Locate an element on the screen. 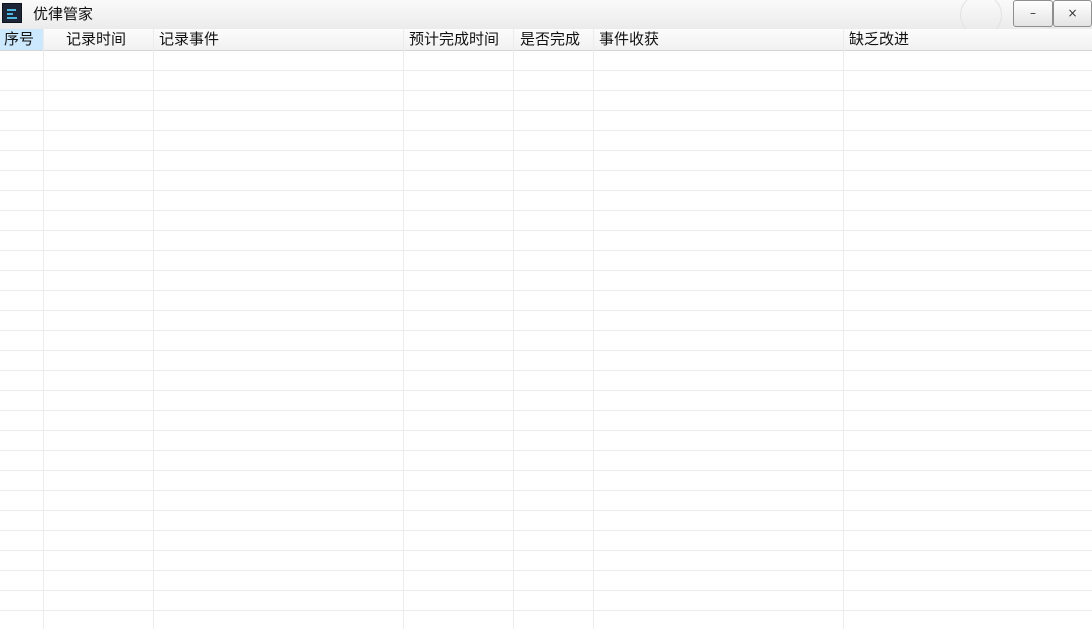 Image resolution: width=1092 pixels, height=629 pixels. close-button: × is located at coordinates (1072, 13).